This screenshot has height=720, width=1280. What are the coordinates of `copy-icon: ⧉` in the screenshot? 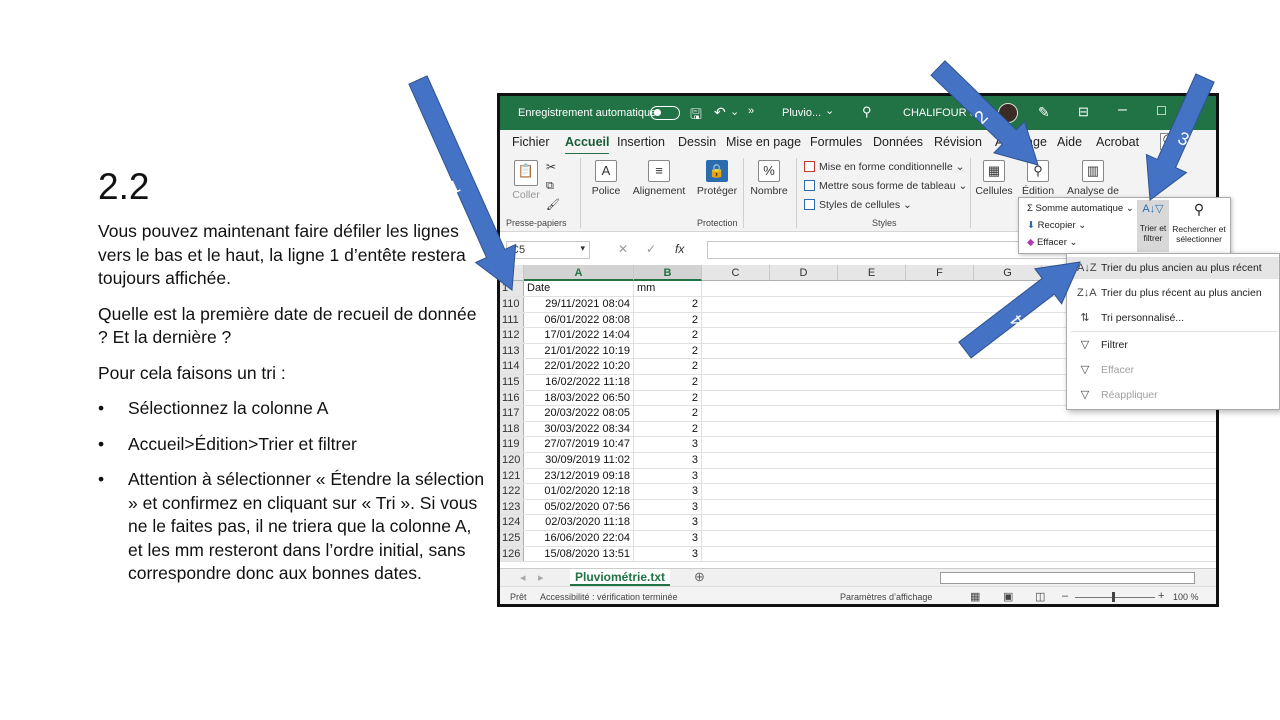 It's located at (550, 186).